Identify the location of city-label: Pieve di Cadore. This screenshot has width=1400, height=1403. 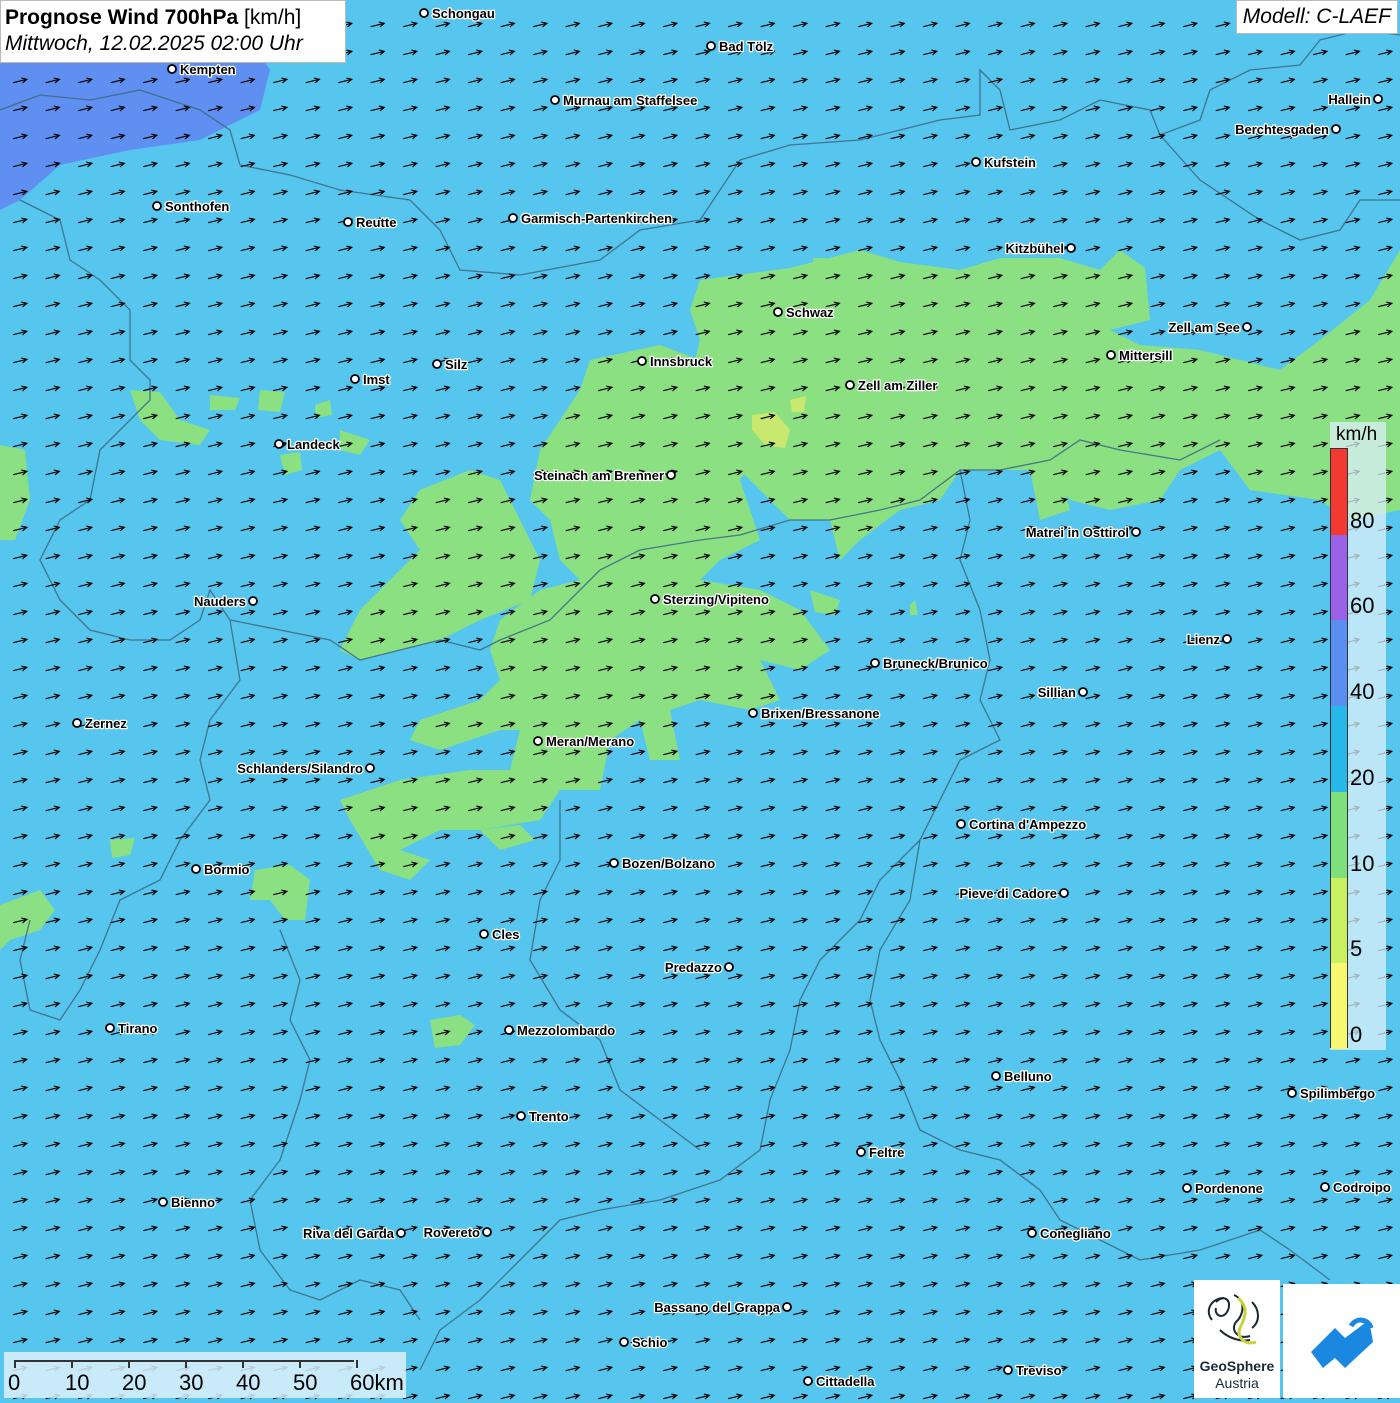
(1008, 893).